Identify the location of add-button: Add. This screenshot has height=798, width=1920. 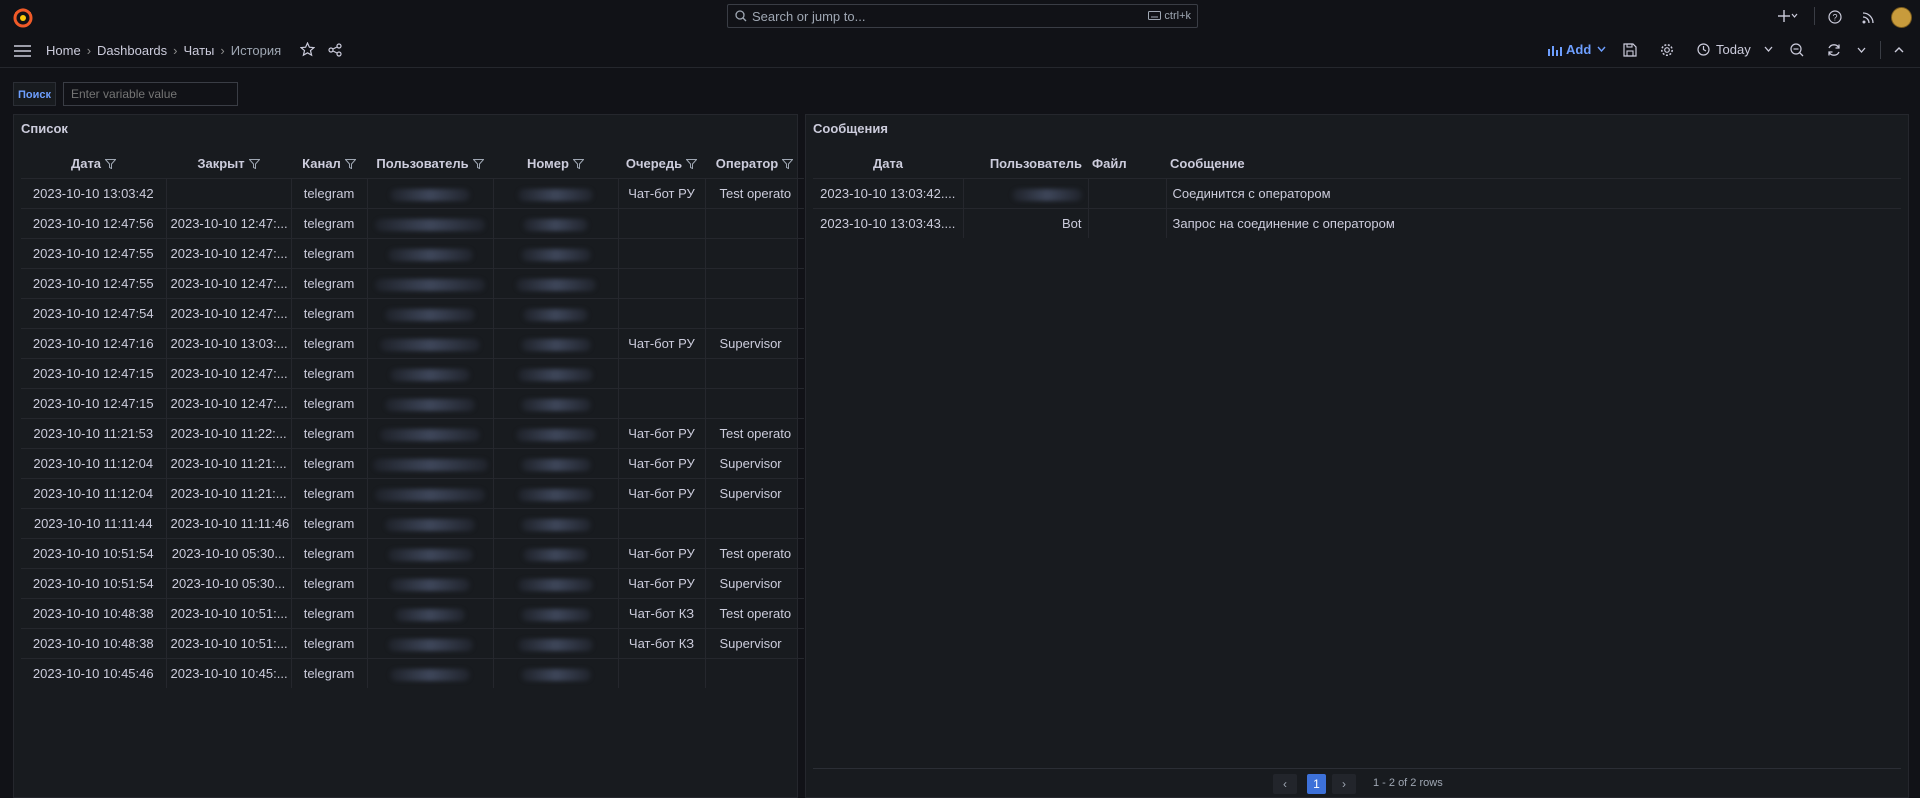
(1586, 49).